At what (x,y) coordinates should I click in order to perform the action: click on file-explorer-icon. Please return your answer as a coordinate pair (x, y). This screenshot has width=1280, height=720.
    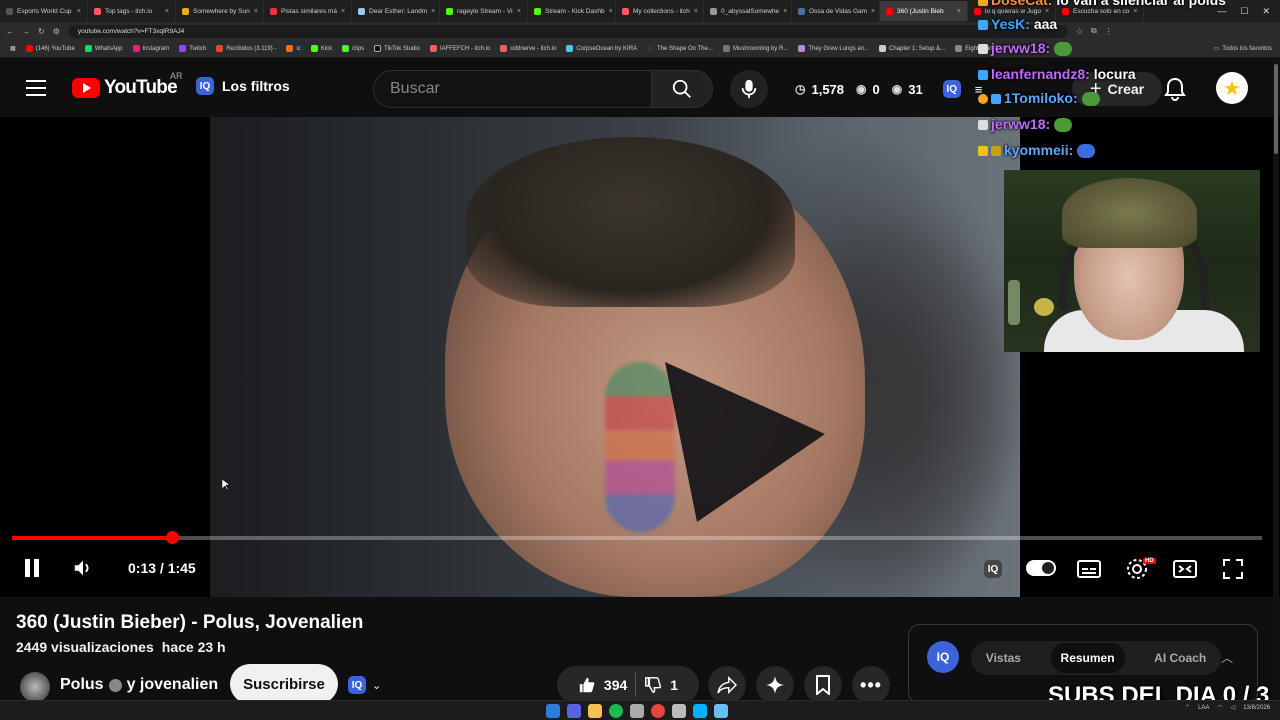
    Looking at the image, I should click on (595, 711).